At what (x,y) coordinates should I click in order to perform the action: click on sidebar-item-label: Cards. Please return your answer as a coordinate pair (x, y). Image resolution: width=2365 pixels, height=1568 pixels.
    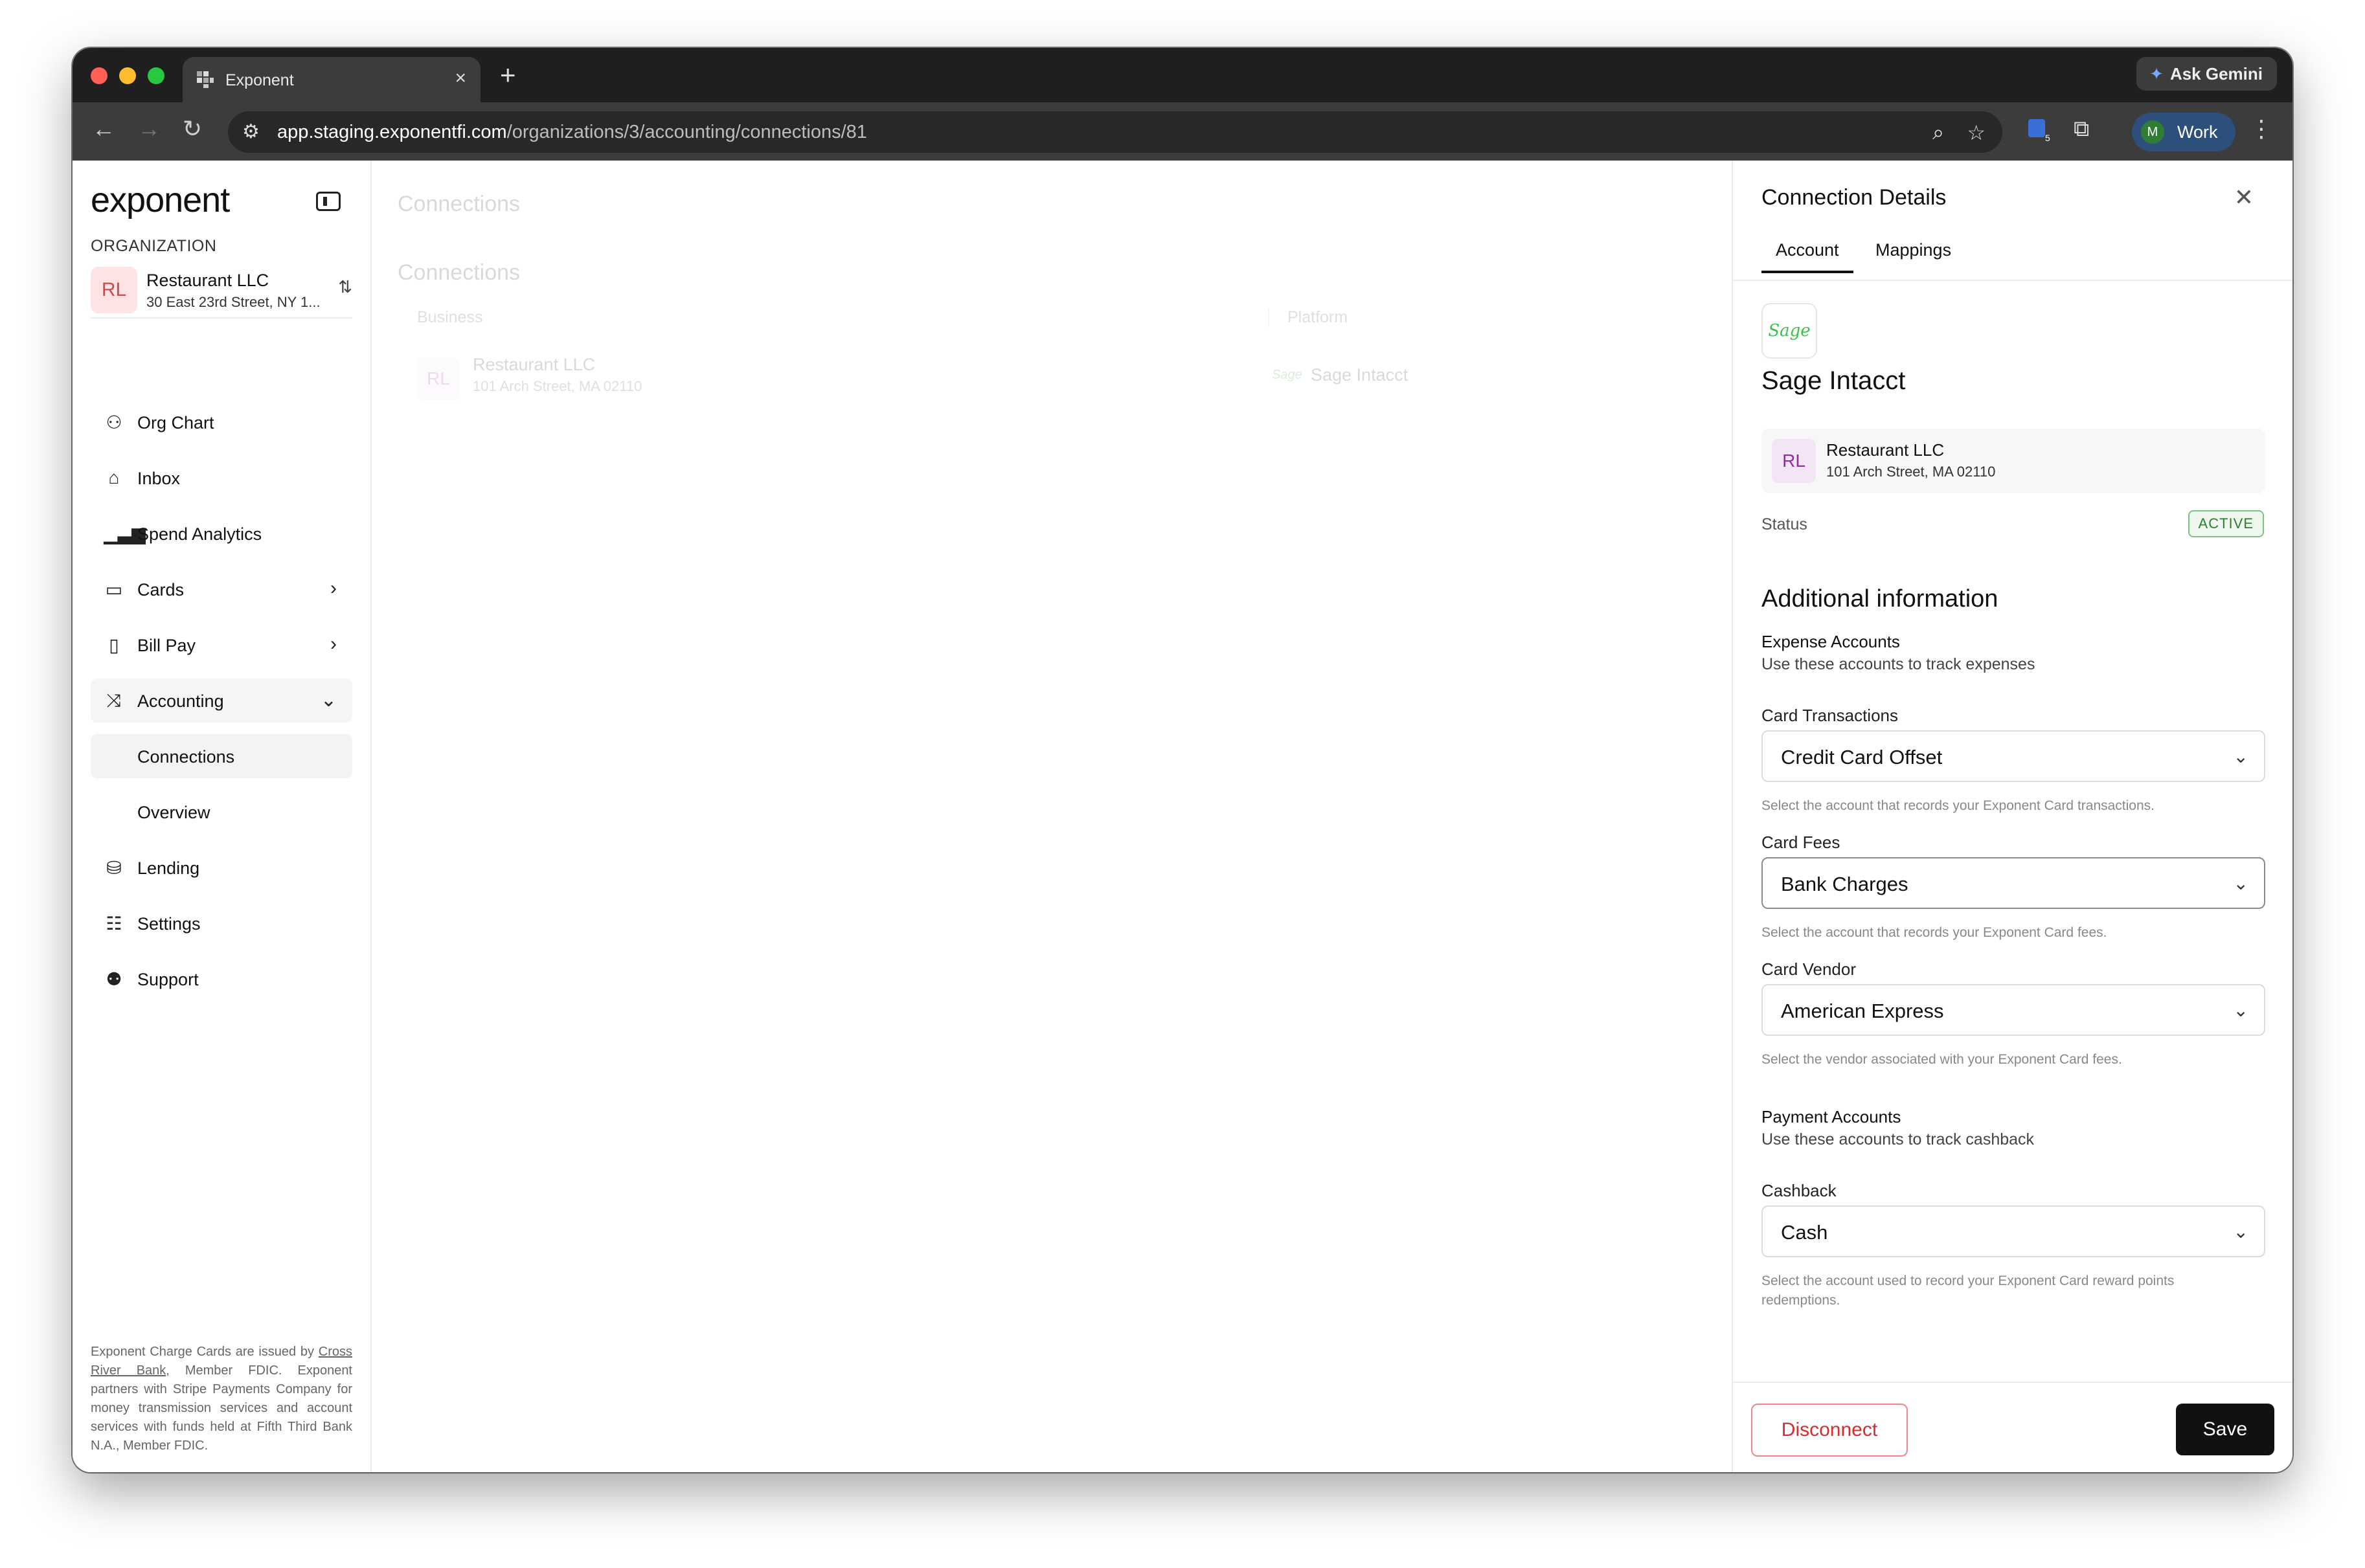
    Looking at the image, I should click on (161, 589).